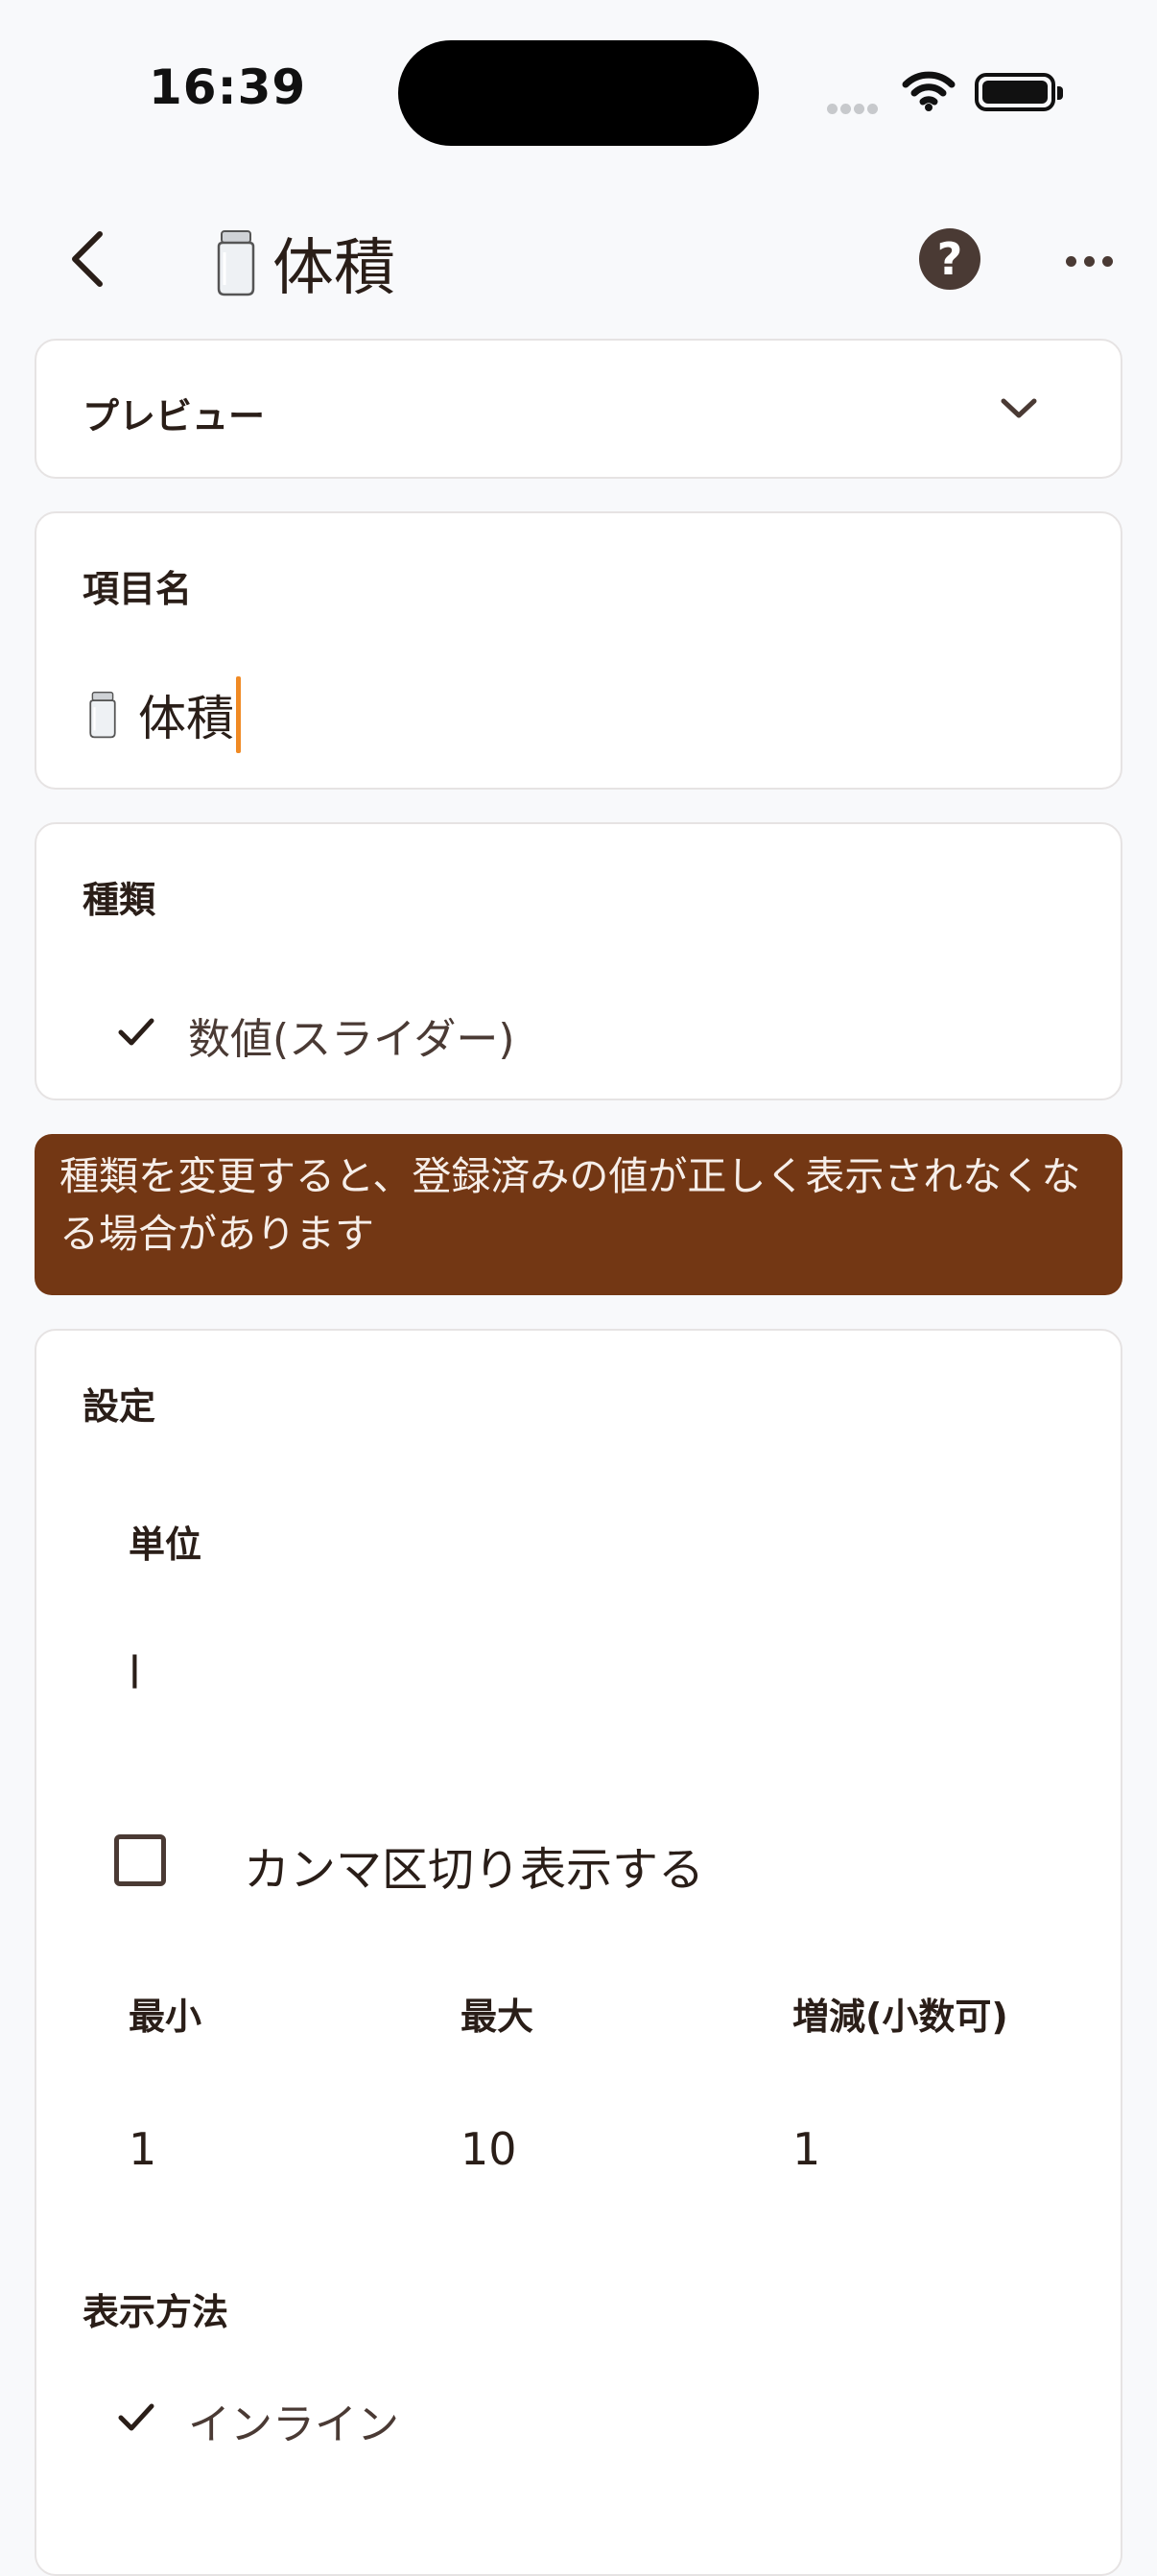  Describe the element at coordinates (119, 1407) in the screenshot. I see `settings-label: 設定` at that location.